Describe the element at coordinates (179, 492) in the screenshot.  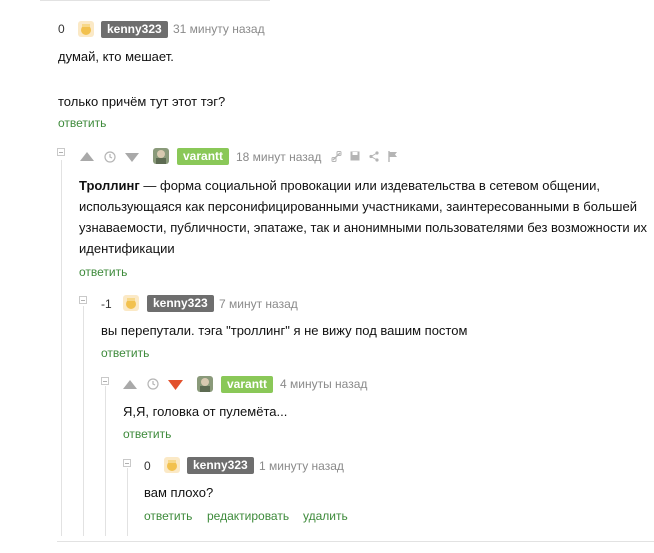
I see `comment-text-line: вам плохо?` at that location.